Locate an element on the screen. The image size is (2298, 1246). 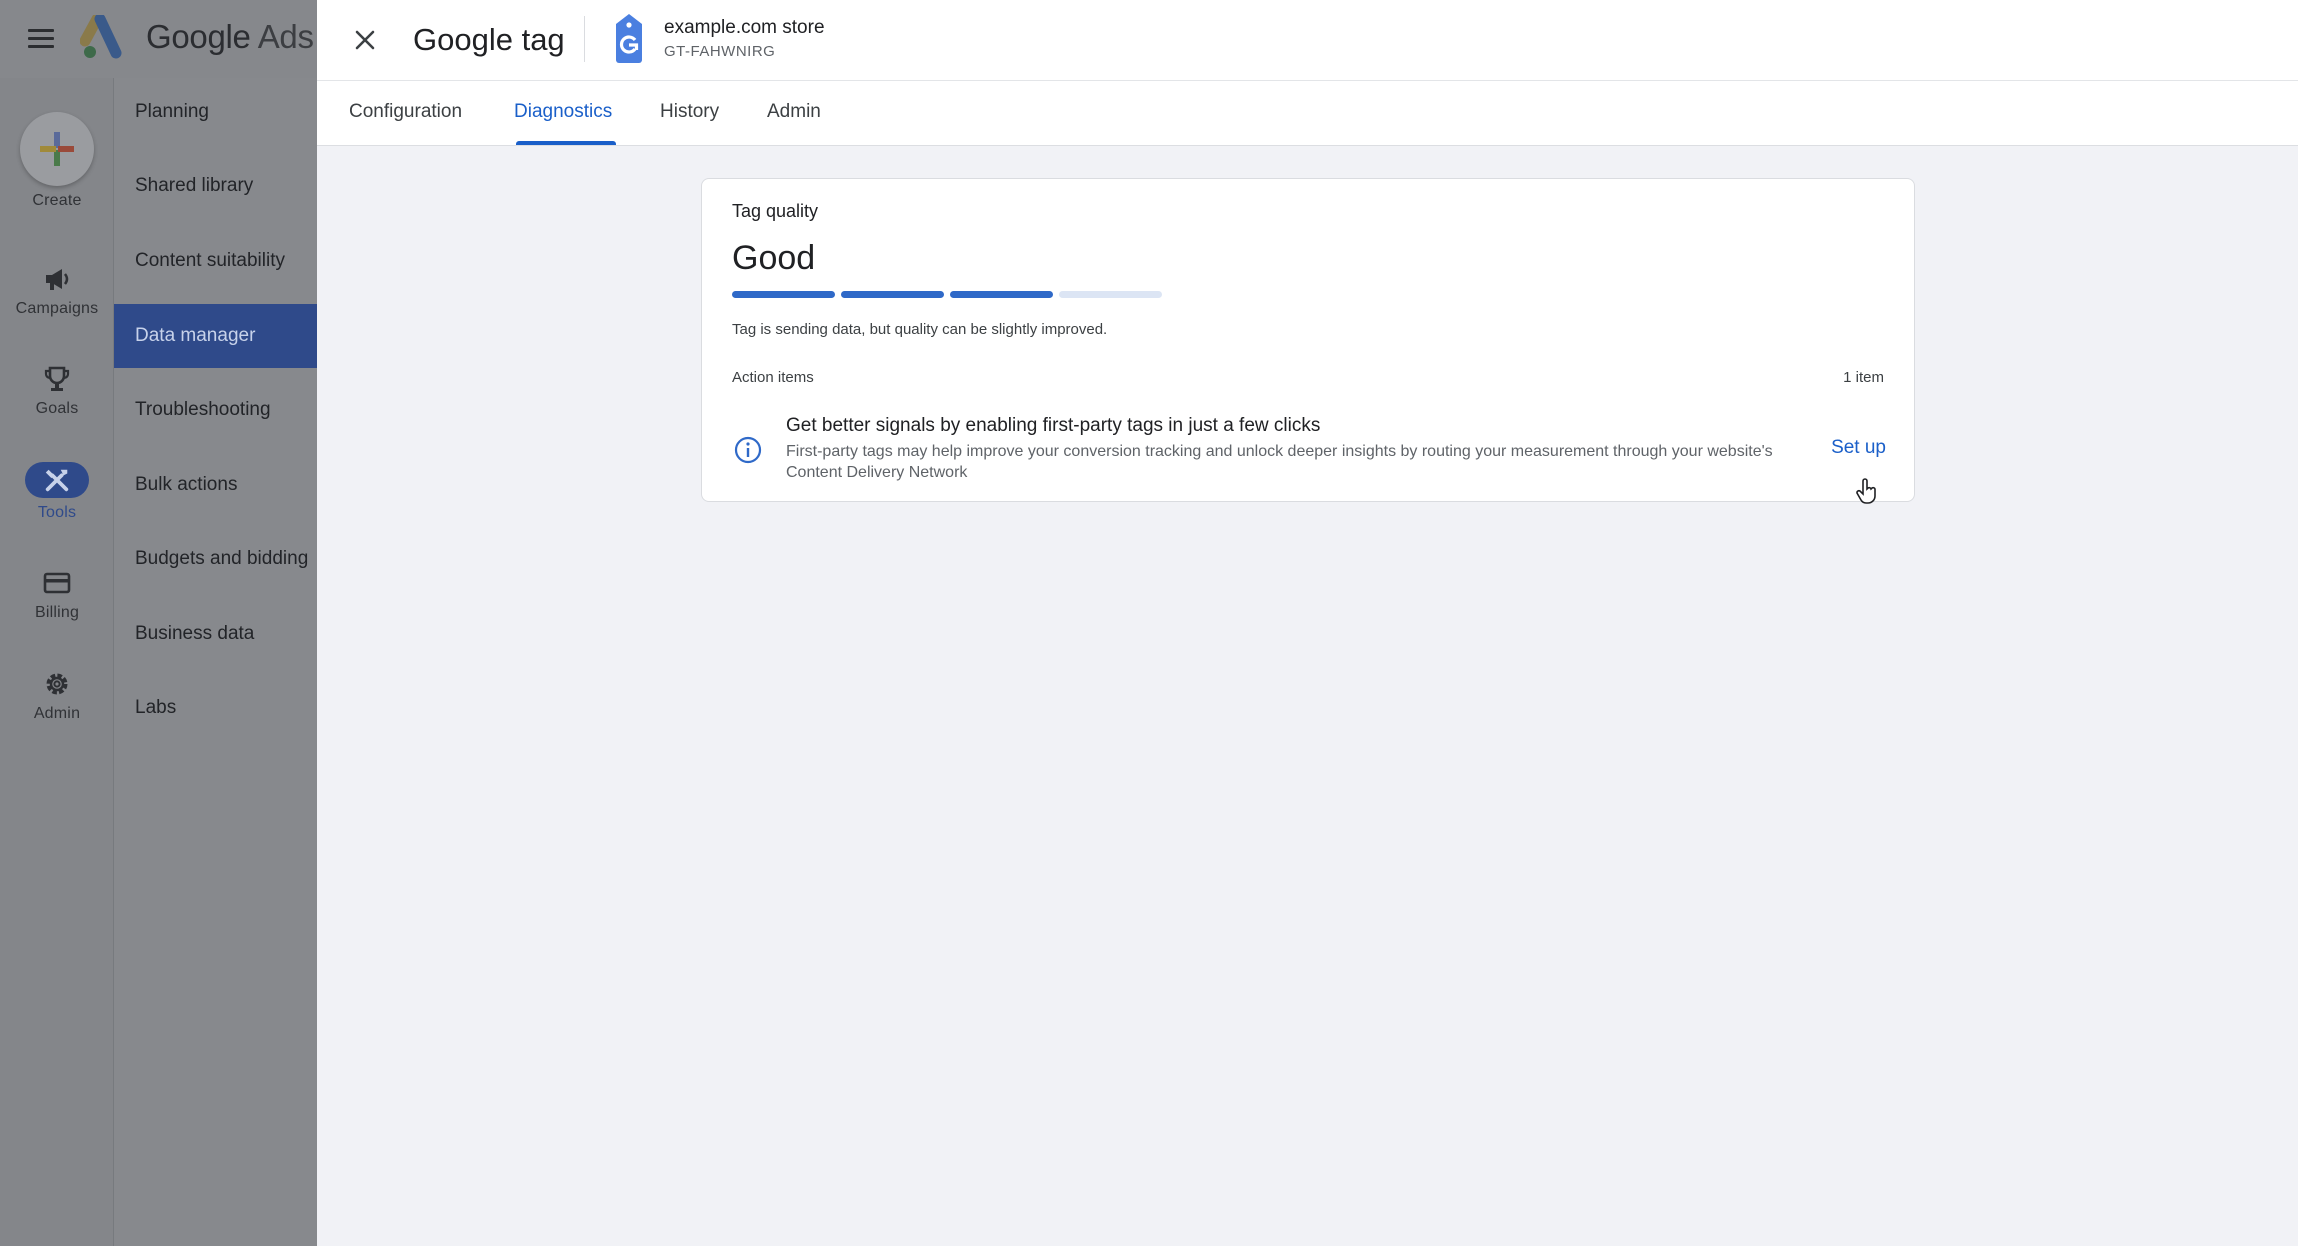
rail-label: Goals is located at coordinates (57, 408).